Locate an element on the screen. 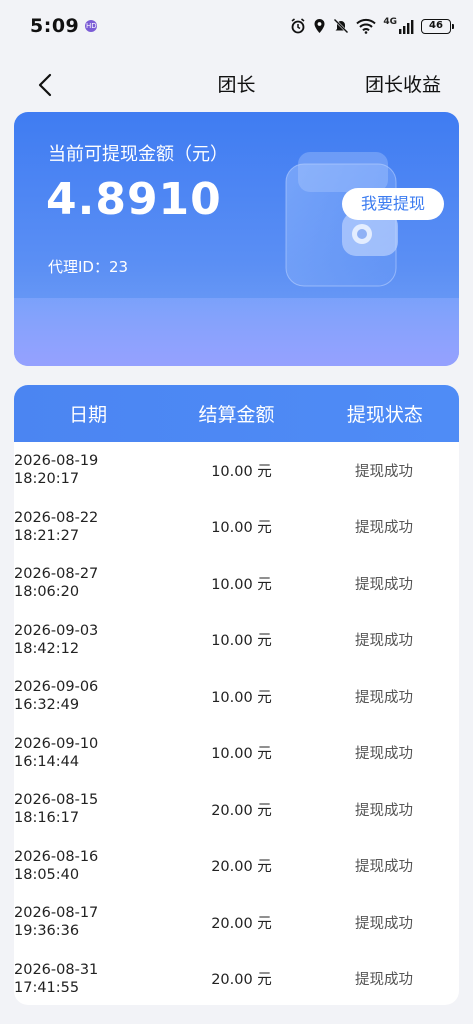 The image size is (473, 1024). table-row: 2026-08-27 18:06:20 10.00 元 提现成功 is located at coordinates (236, 583).